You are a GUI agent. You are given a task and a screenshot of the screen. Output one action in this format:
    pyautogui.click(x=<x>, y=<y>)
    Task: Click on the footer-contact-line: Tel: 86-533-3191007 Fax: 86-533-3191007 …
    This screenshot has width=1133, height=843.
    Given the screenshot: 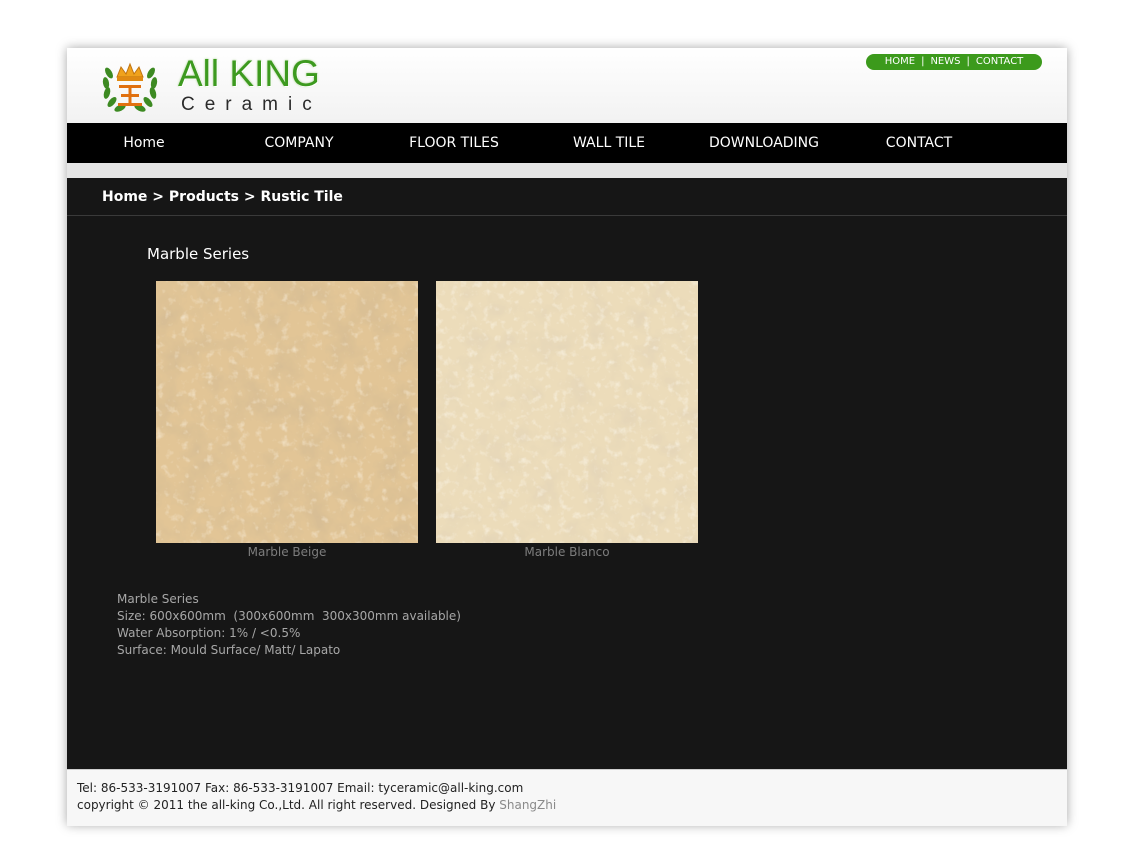 What is the action you would take?
    pyautogui.click(x=300, y=788)
    